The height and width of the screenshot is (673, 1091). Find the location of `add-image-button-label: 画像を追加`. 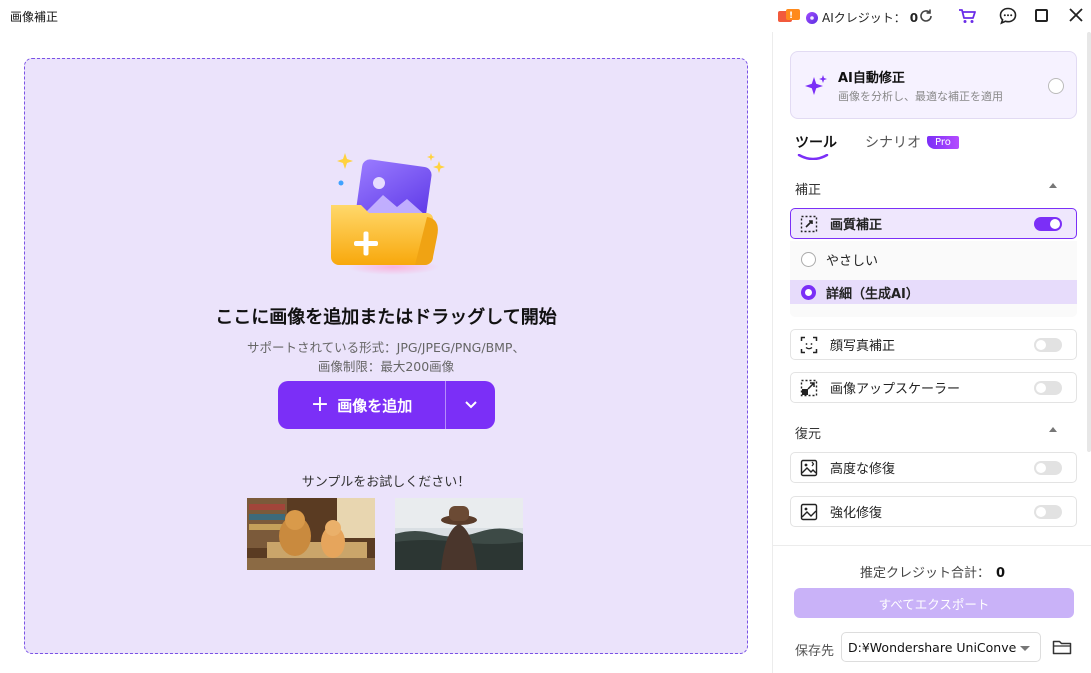

add-image-button-label: 画像を追加 is located at coordinates (375, 405).